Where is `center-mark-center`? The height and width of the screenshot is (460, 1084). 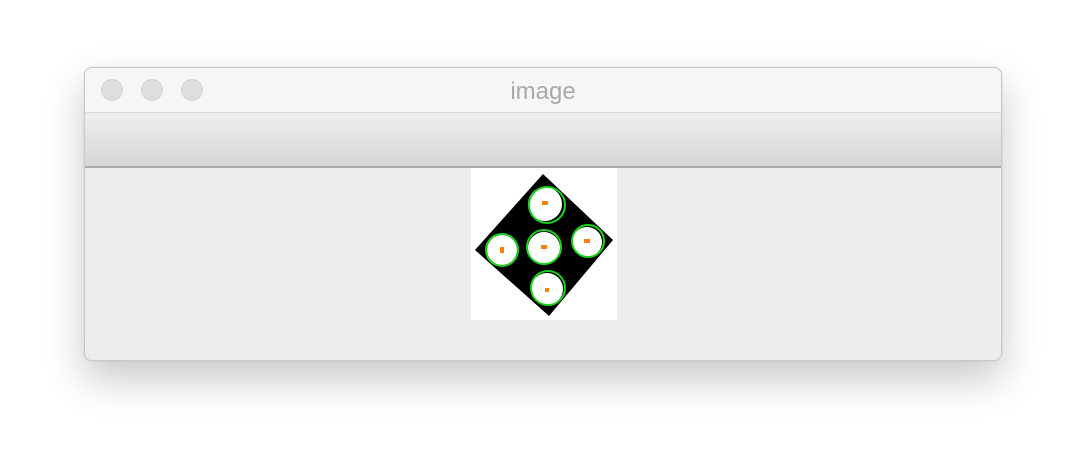 center-mark-center is located at coordinates (544, 247).